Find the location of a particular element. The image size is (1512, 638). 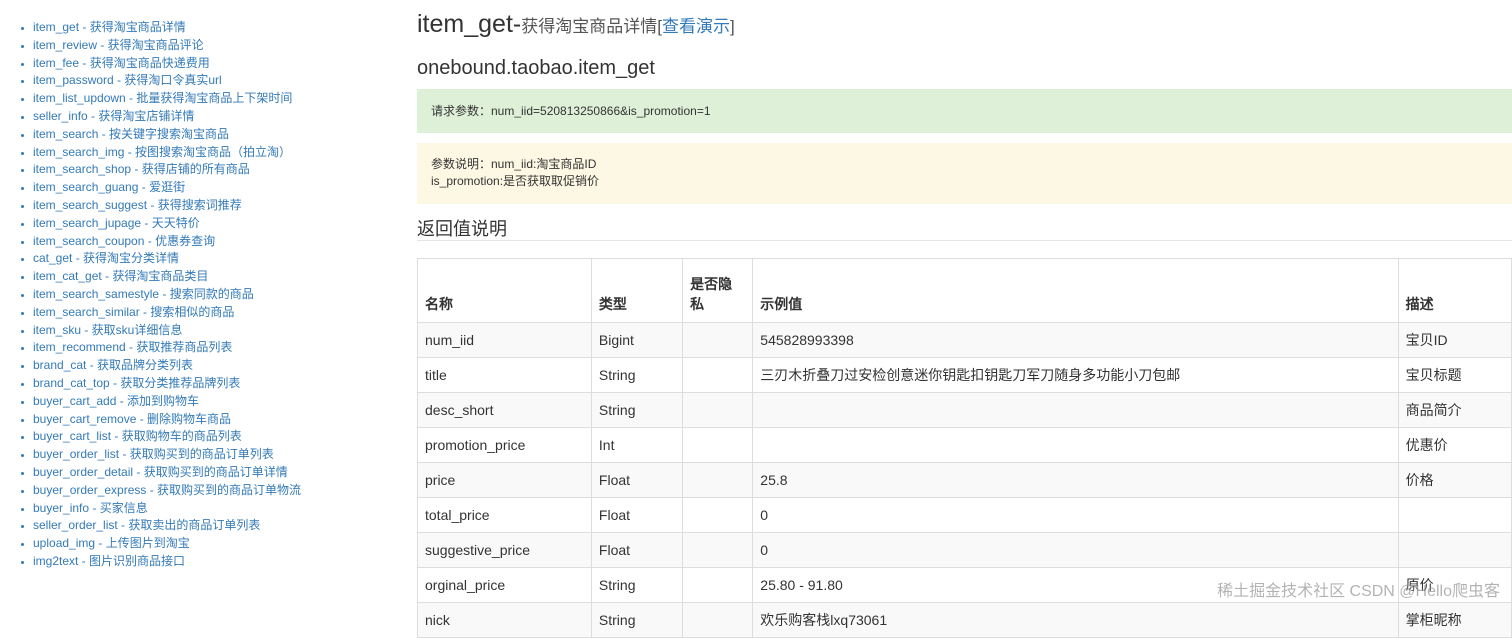

sidebar-link: item_search_samestyle - 搜索同款的商品 is located at coordinates (143, 294).